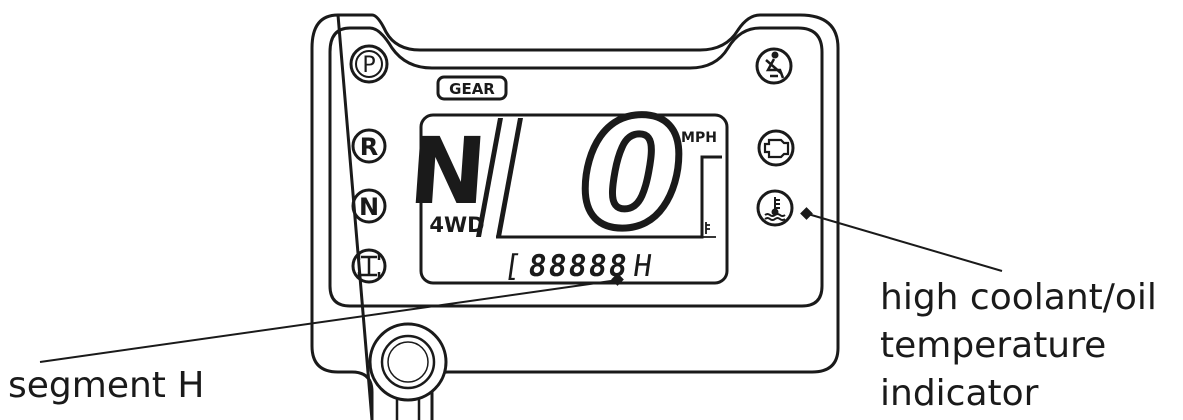 The height and width of the screenshot is (420, 1183). I want to click on mounting-knob, so click(408, 371).